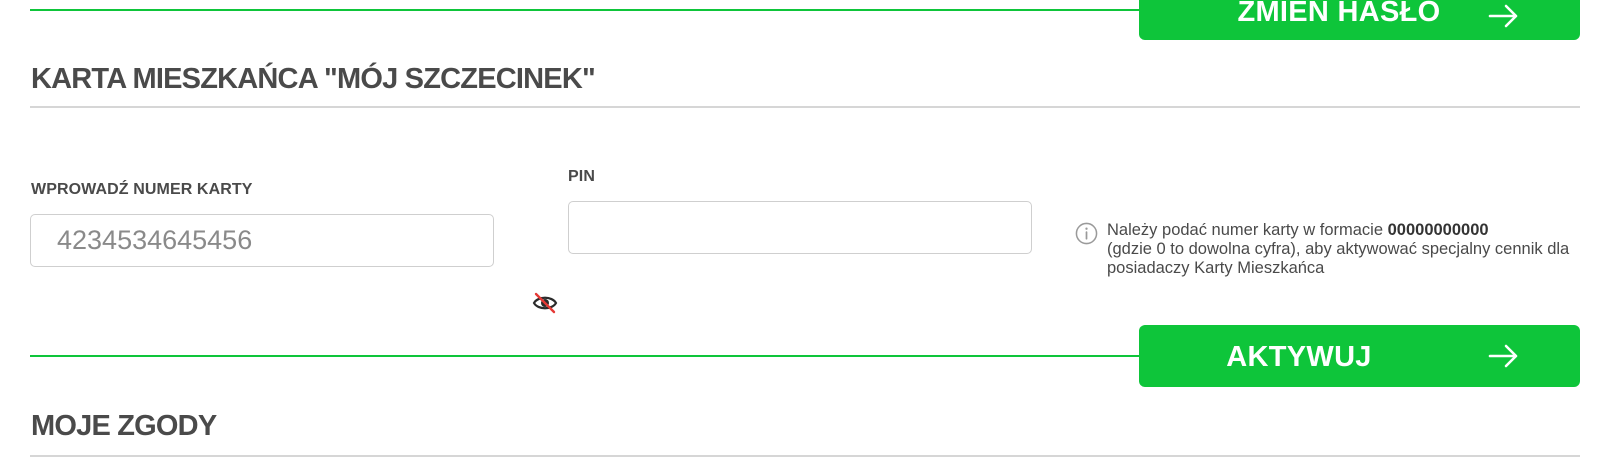  What do you see at coordinates (590, 10) in the screenshot?
I see `top-green-divider` at bounding box center [590, 10].